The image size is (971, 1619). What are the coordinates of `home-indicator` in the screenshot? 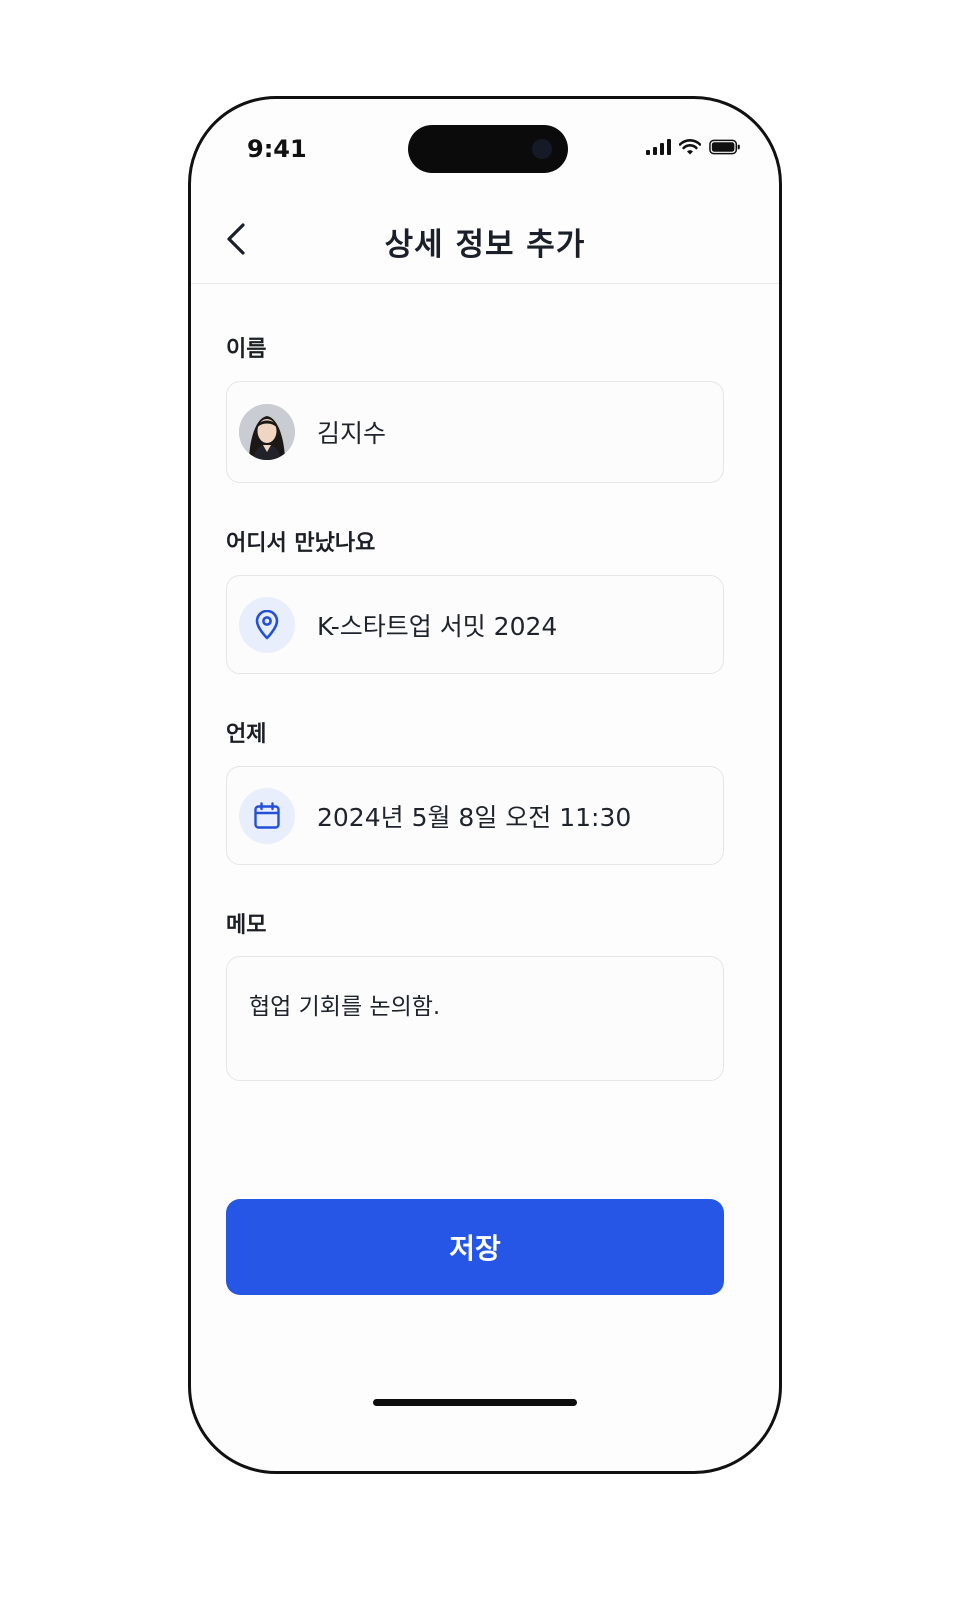 It's located at (475, 1402).